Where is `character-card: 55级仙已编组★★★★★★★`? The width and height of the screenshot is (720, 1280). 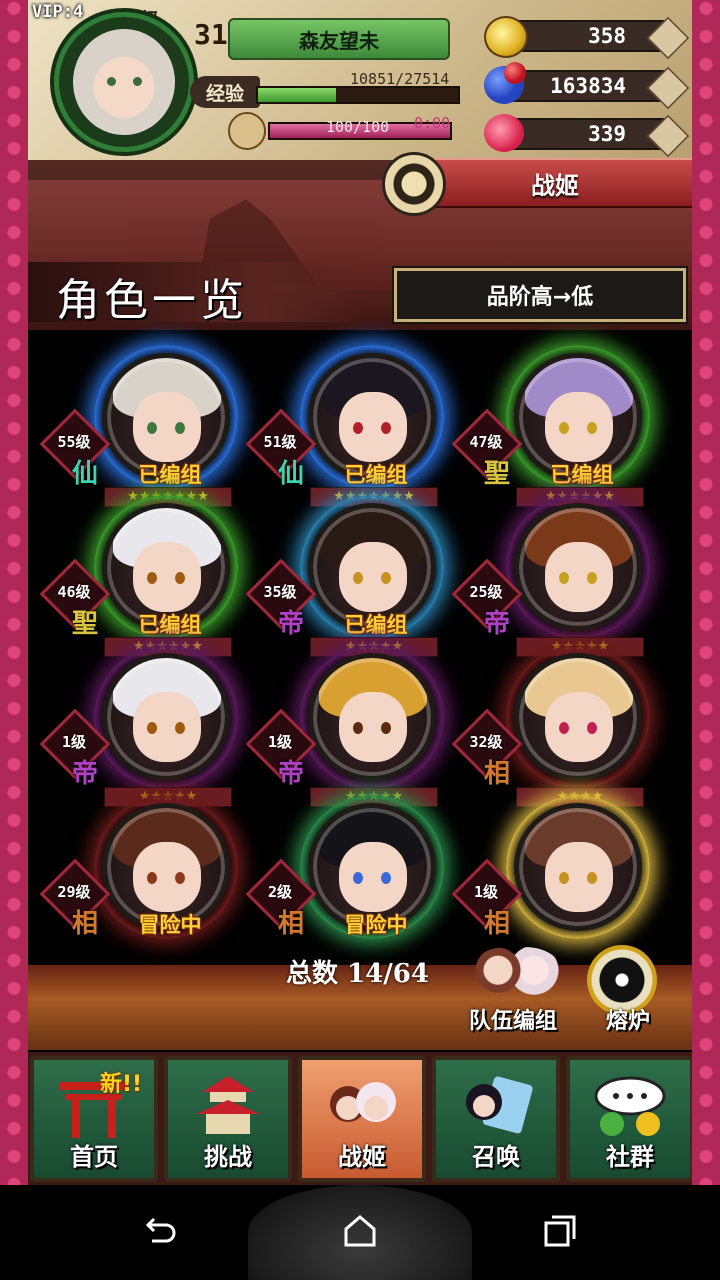
character-card: 55级仙已编组★★★★★★★ is located at coordinates (140, 426).